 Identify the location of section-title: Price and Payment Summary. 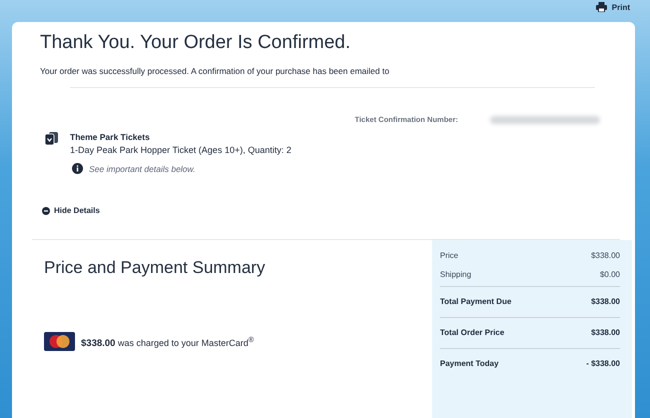
(155, 268).